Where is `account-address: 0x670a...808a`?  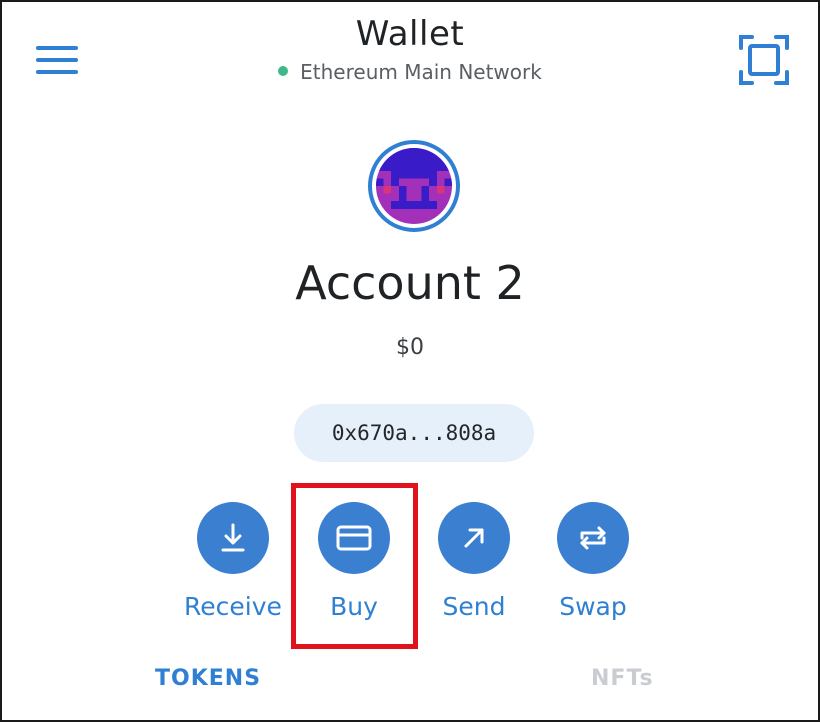 account-address: 0x670a...808a is located at coordinates (414, 433).